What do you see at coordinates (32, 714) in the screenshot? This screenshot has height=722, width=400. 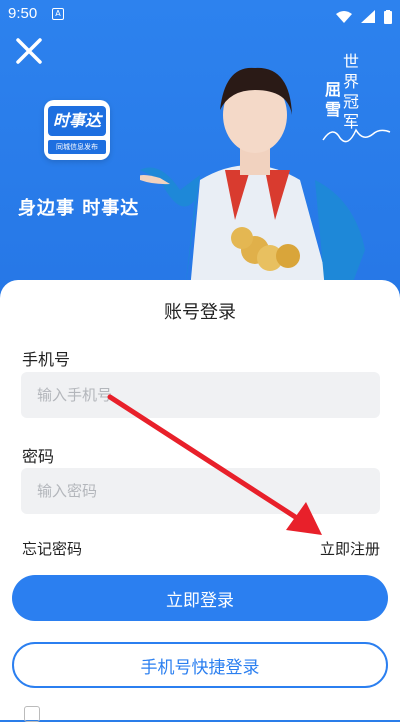 I see `agreement-checkbox` at bounding box center [32, 714].